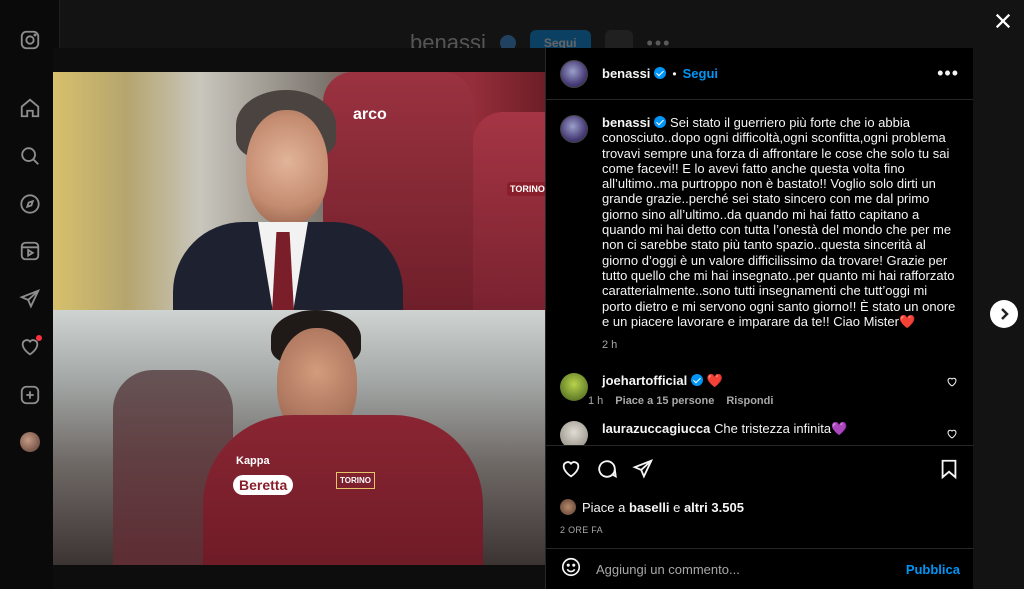  What do you see at coordinates (263, 485) in the screenshot?
I see `jersey-sponsor-beretta: Beretta` at bounding box center [263, 485].